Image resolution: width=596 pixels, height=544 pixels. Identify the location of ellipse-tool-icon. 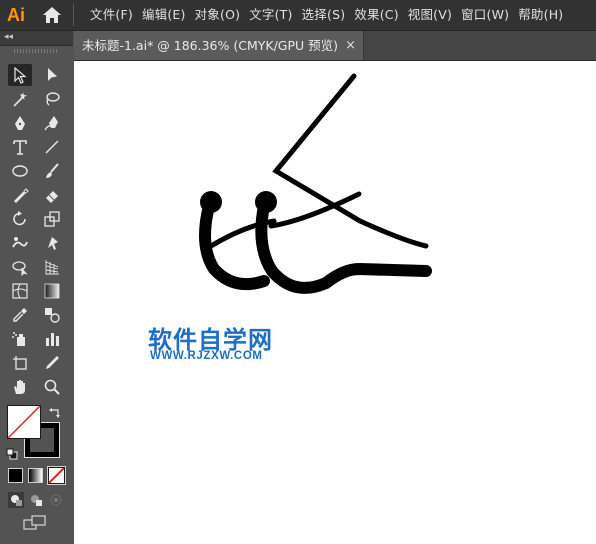
(20, 171).